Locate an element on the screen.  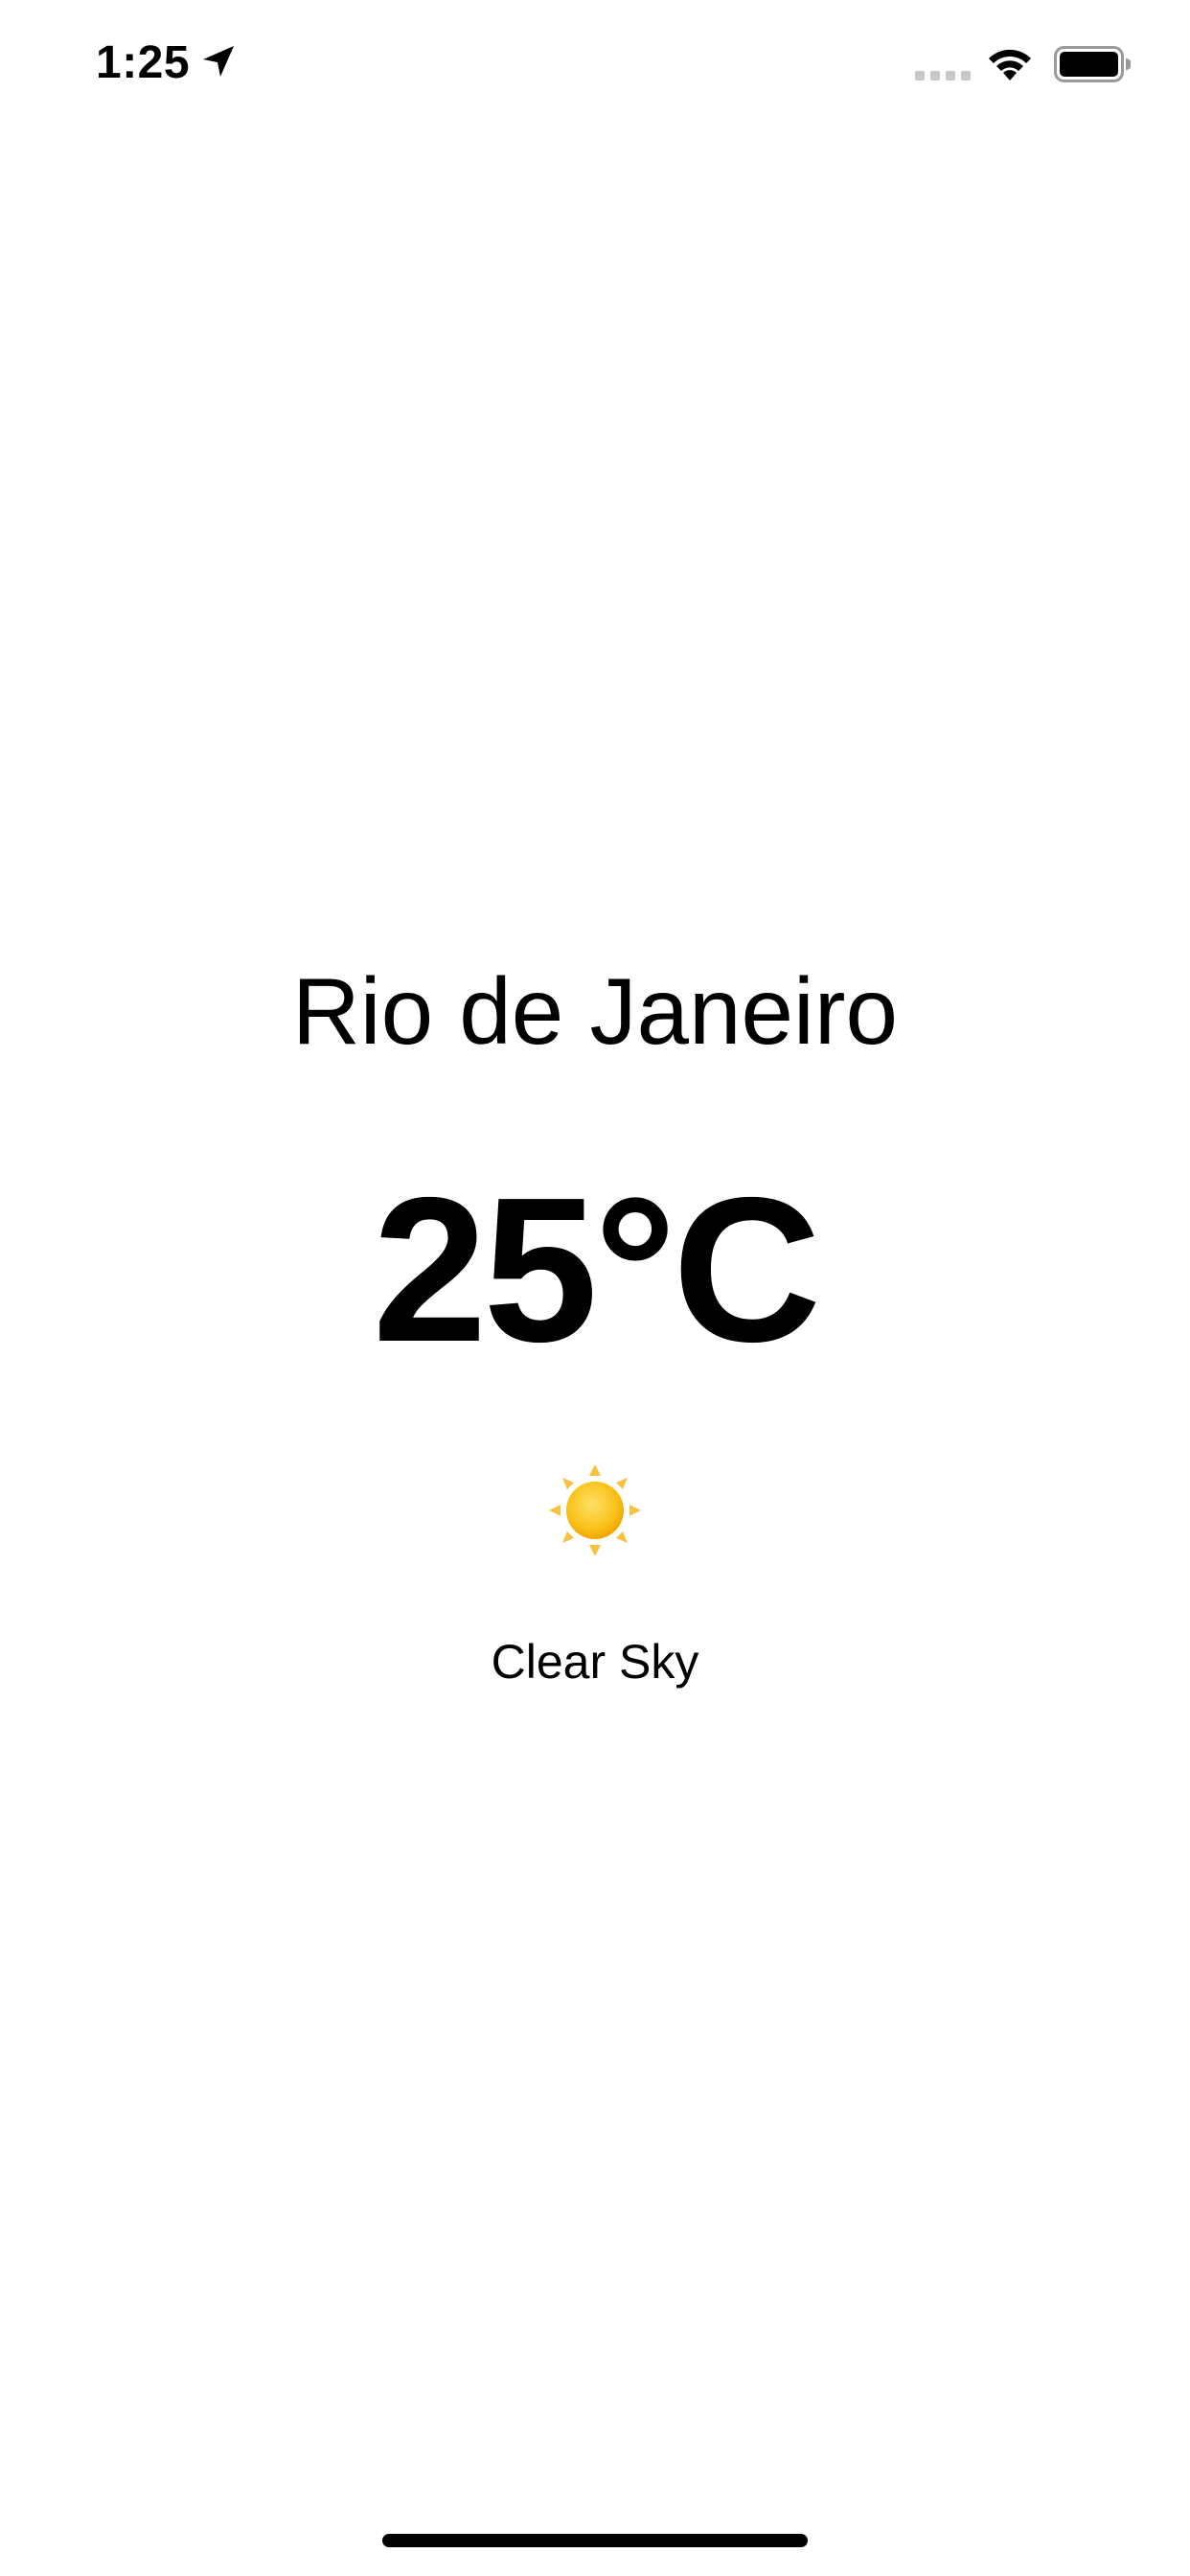
city-name: Rio de Janeiro is located at coordinates (595, 1011).